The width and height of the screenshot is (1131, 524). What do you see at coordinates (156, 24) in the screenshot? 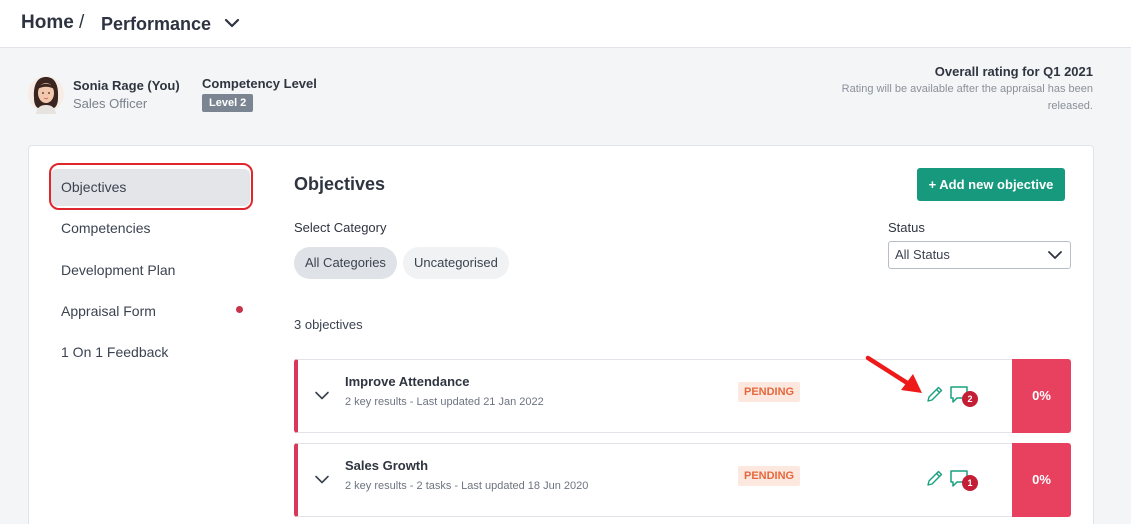
I see `breadcrumb-current: Performance` at bounding box center [156, 24].